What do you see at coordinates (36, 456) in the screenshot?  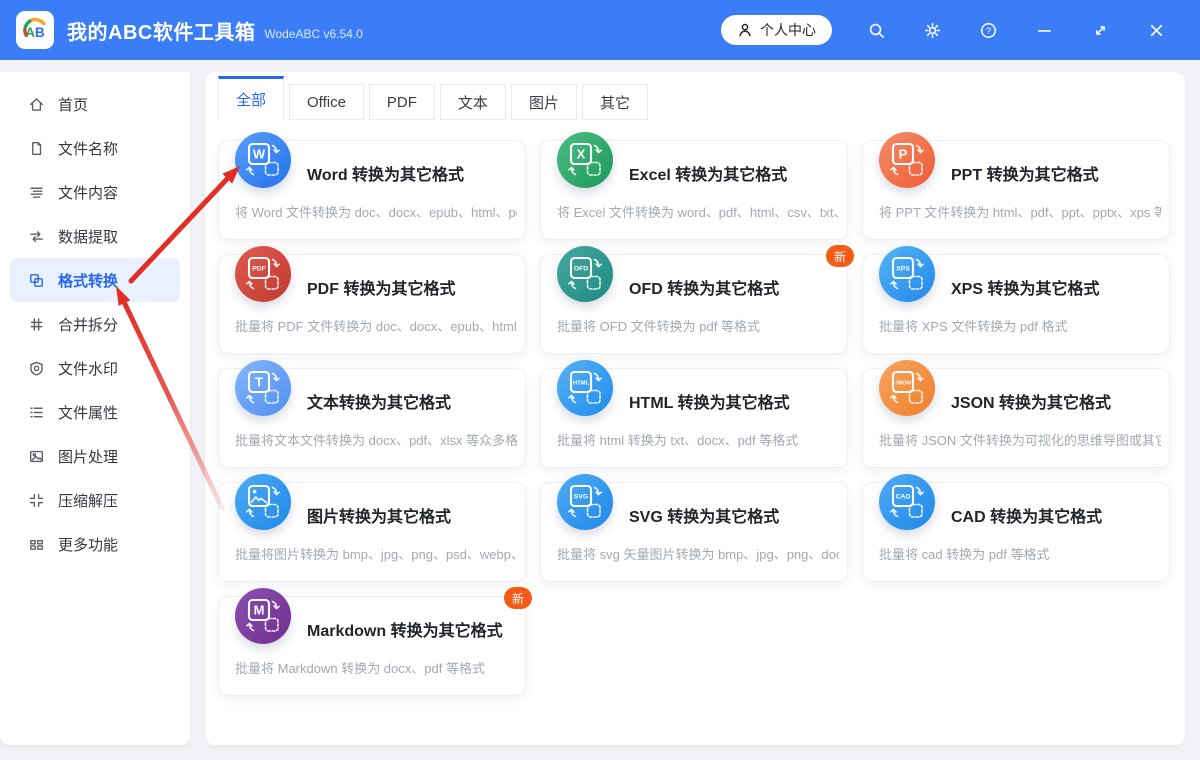 I see `image-process-icon` at bounding box center [36, 456].